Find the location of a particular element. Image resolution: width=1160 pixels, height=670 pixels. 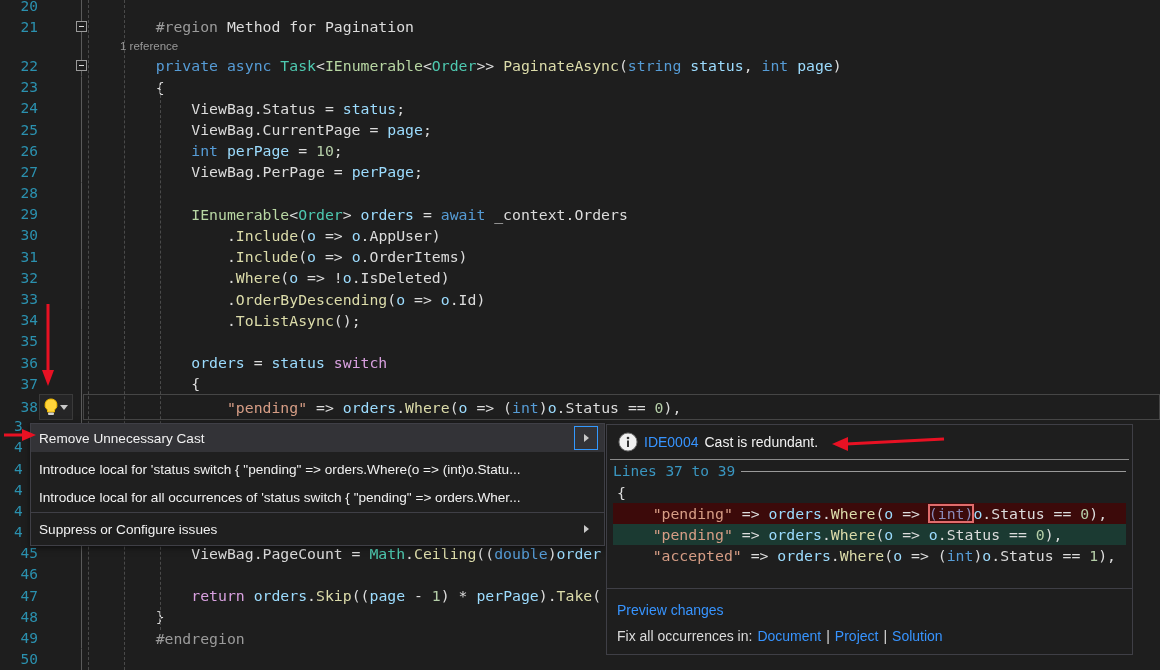

line-number: 32 is located at coordinates (28, 277).